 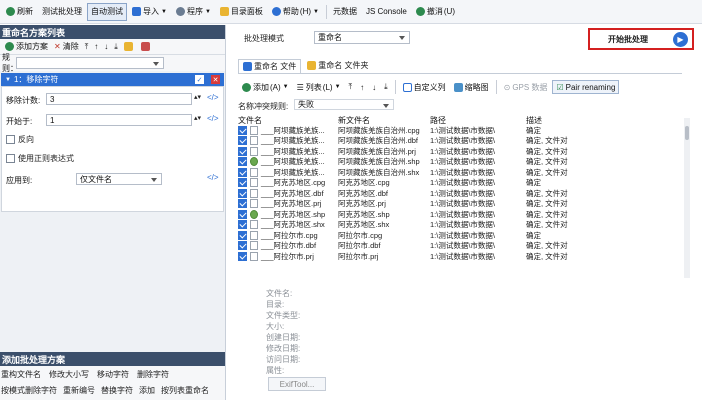 What do you see at coordinates (460, 214) in the screenshot?
I see `table-row: ___阿克苏地区.shp 阿克苏地区.shp 1:\测试数据\市数据\ 确定, 文件对` at bounding box center [460, 214].